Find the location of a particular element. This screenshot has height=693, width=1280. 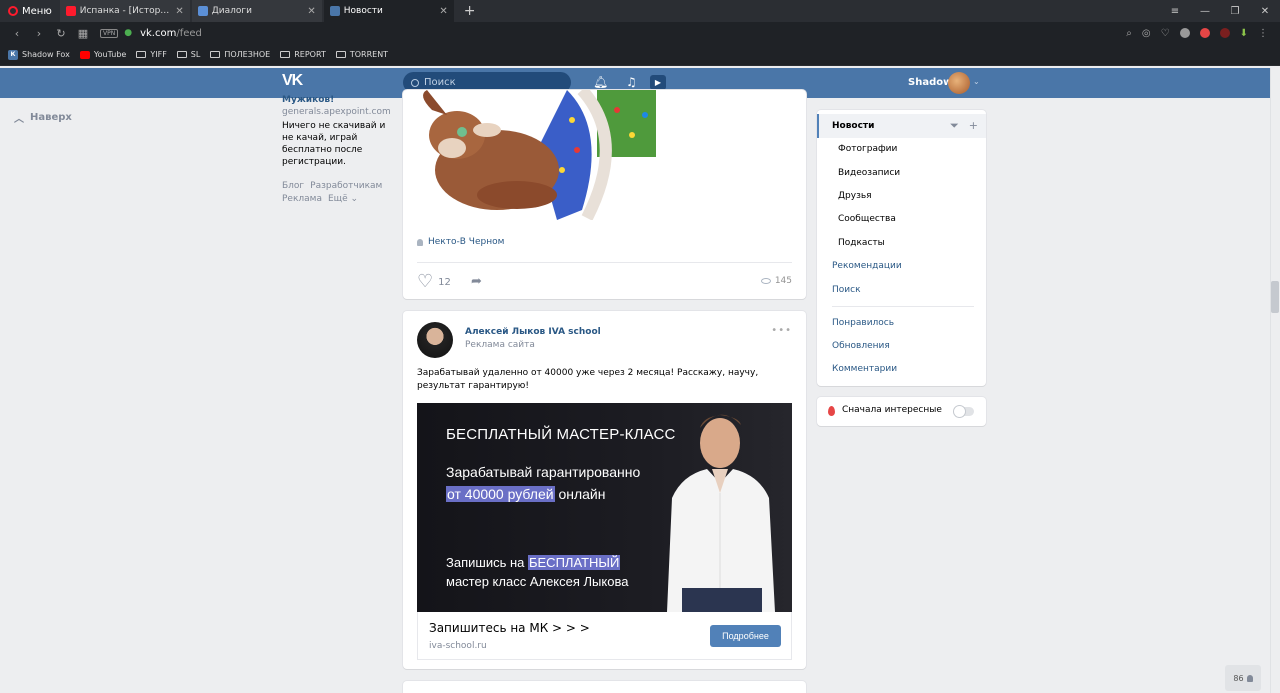

tab-title: Диалоги is located at coordinates (231, 11).